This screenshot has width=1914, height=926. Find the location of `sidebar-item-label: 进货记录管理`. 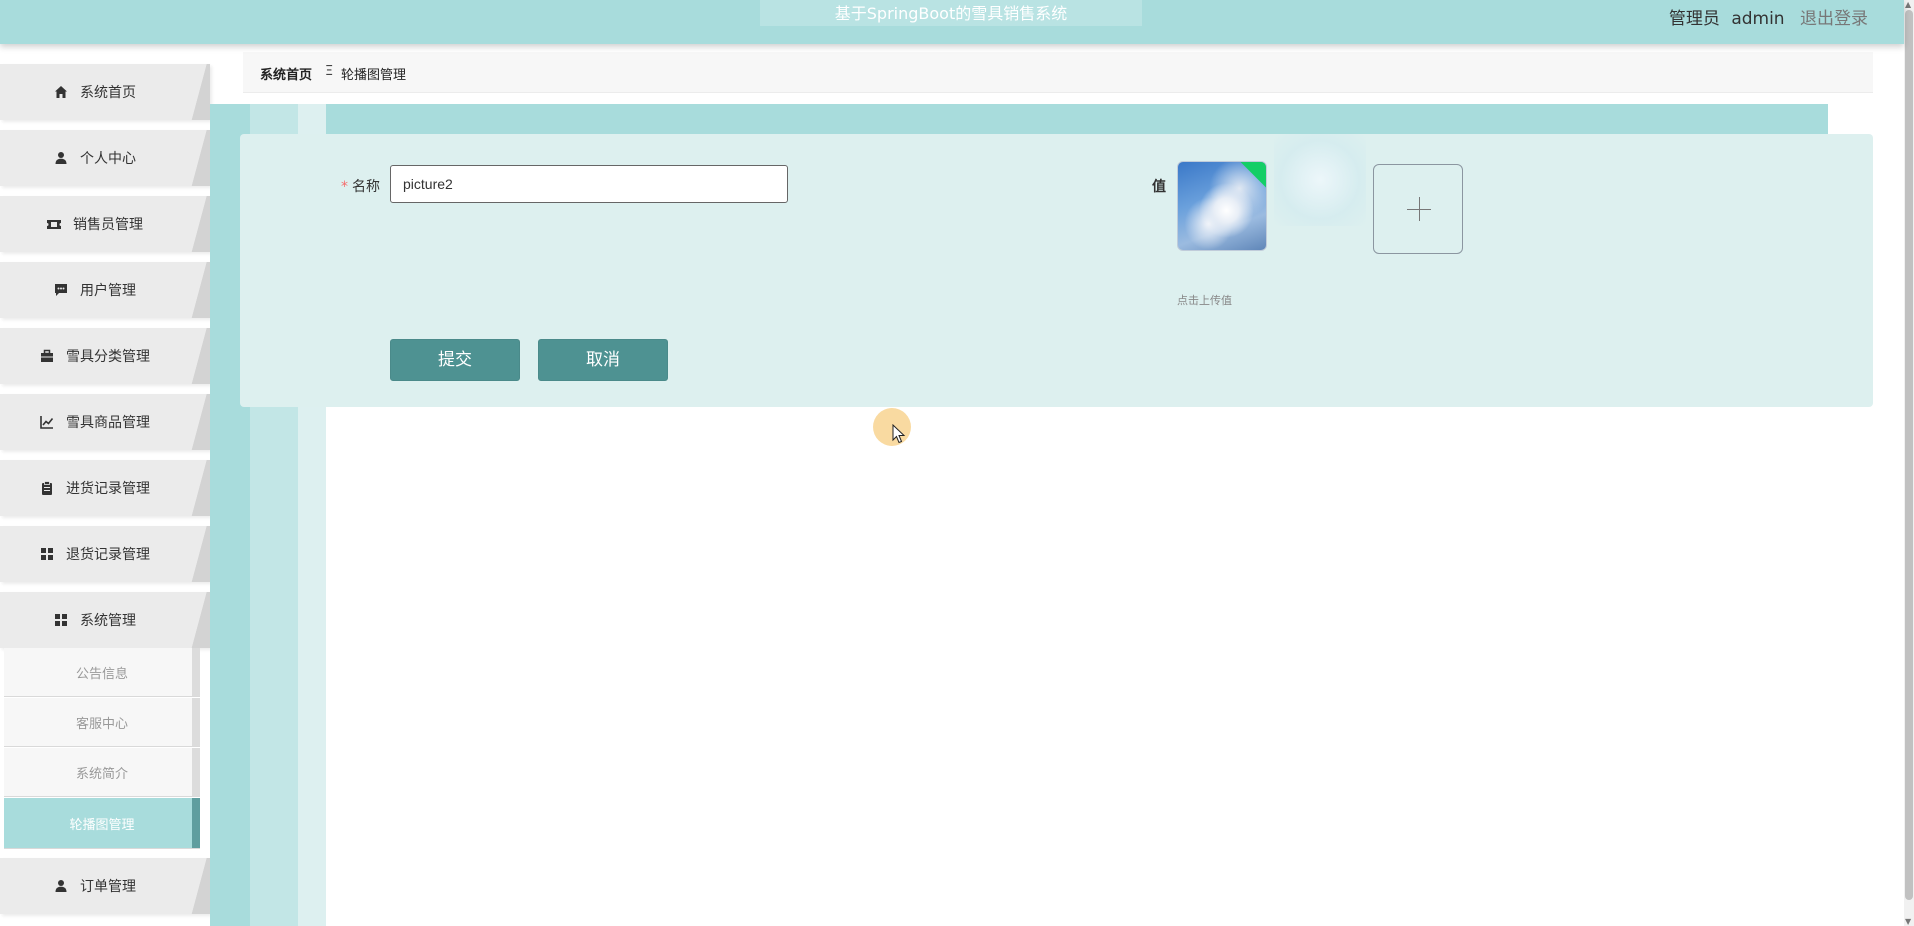

sidebar-item-label: 进货记录管理 is located at coordinates (108, 489).